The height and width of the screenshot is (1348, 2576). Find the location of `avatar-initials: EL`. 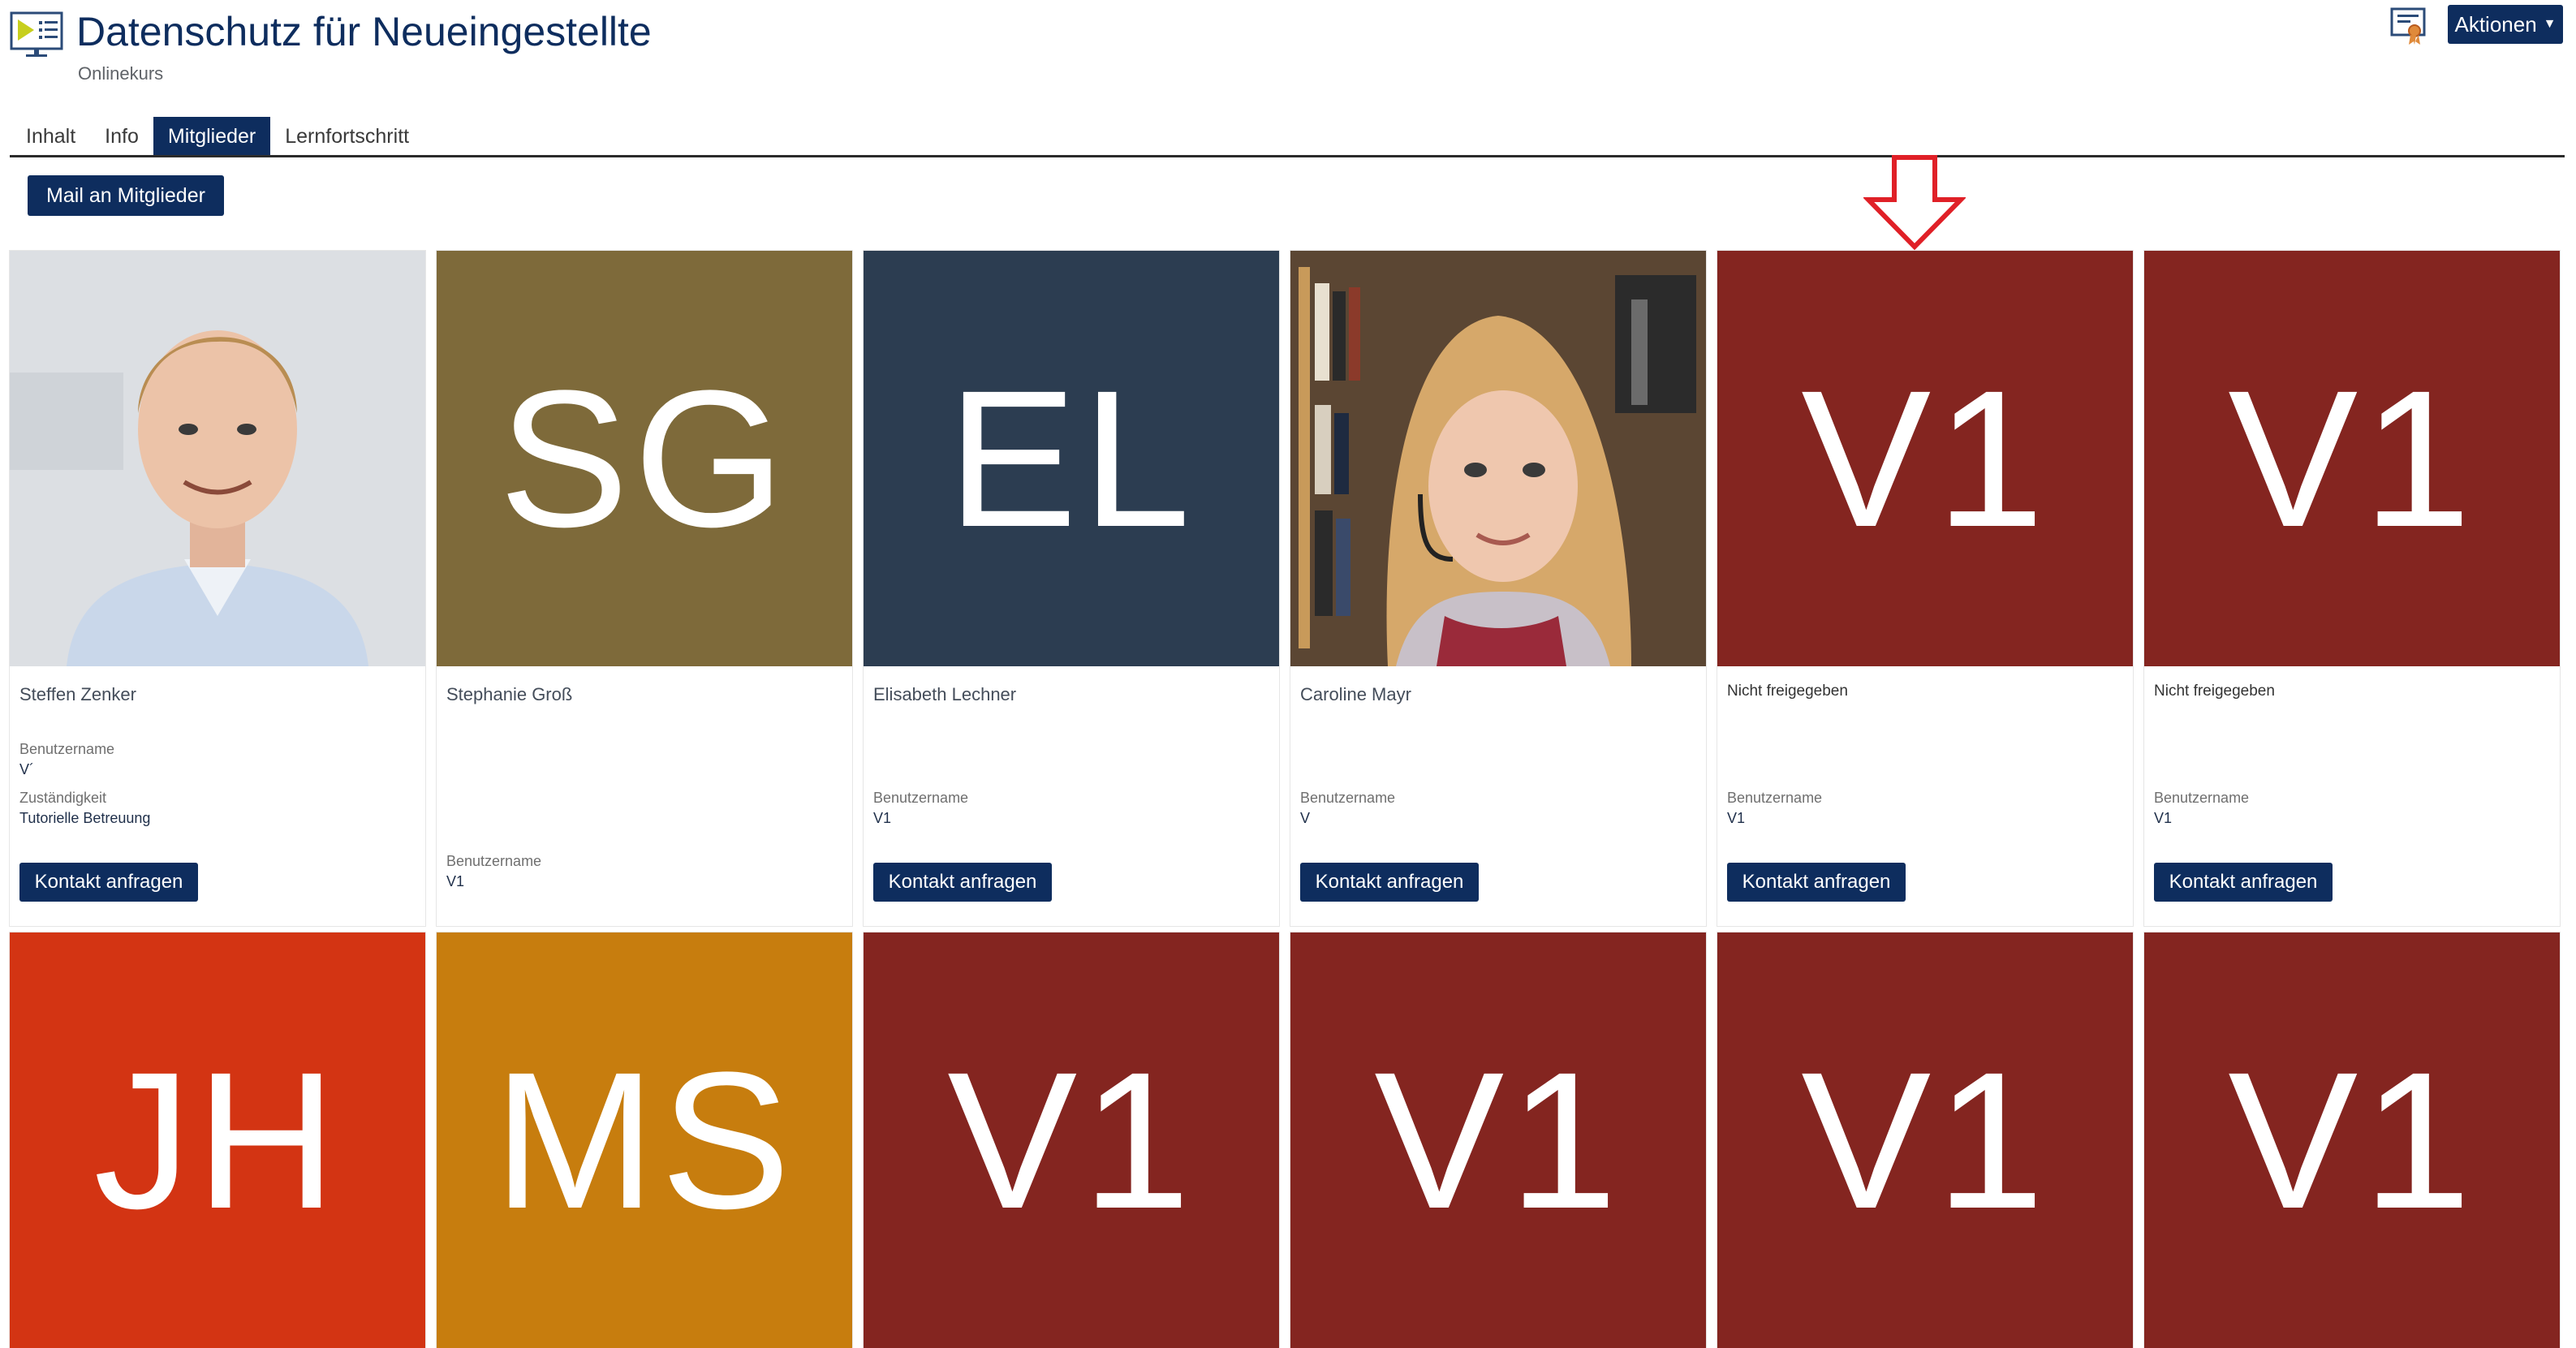

avatar-initials: EL is located at coordinates (1071, 459).